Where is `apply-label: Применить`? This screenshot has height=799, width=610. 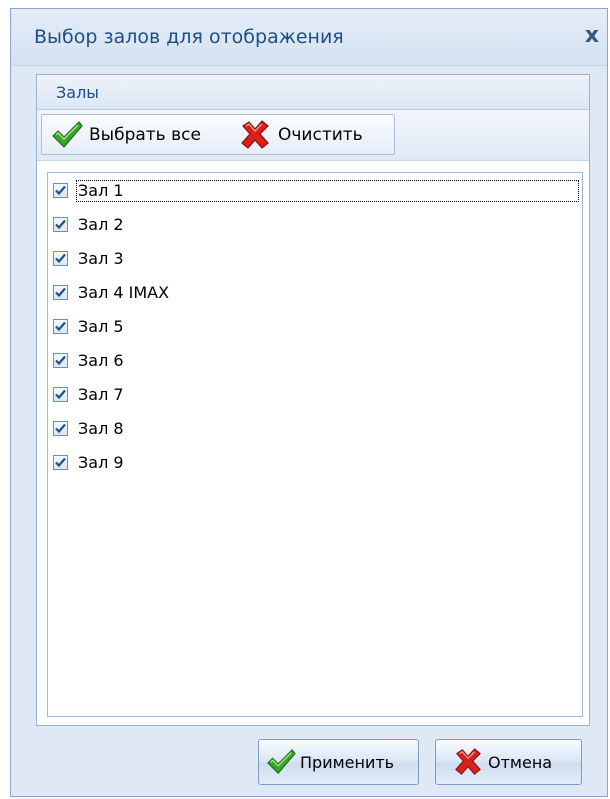
apply-label: Применить is located at coordinates (347, 762).